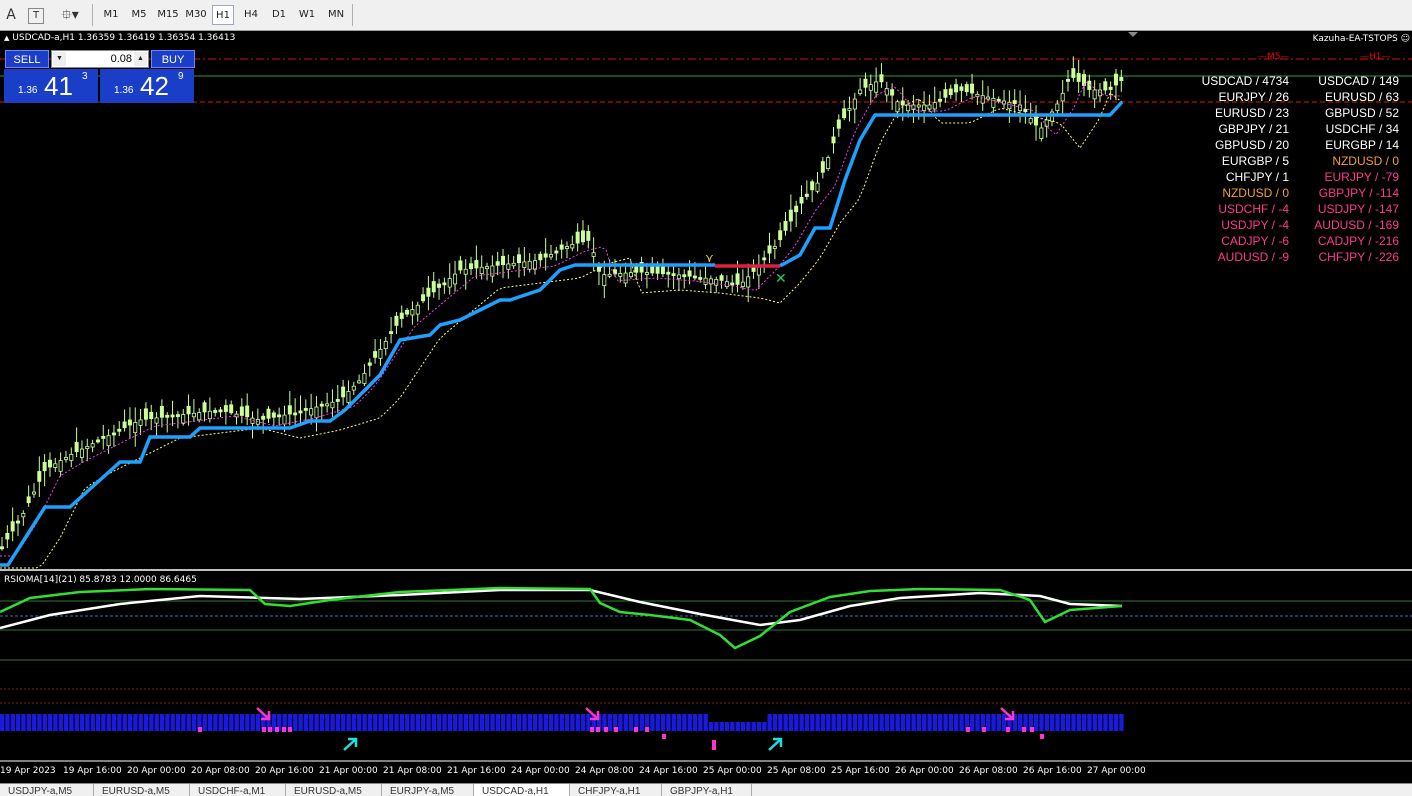 The image size is (1412, 796). Describe the element at coordinates (85, 76) in the screenshot. I see `sell-price-point: 3` at that location.